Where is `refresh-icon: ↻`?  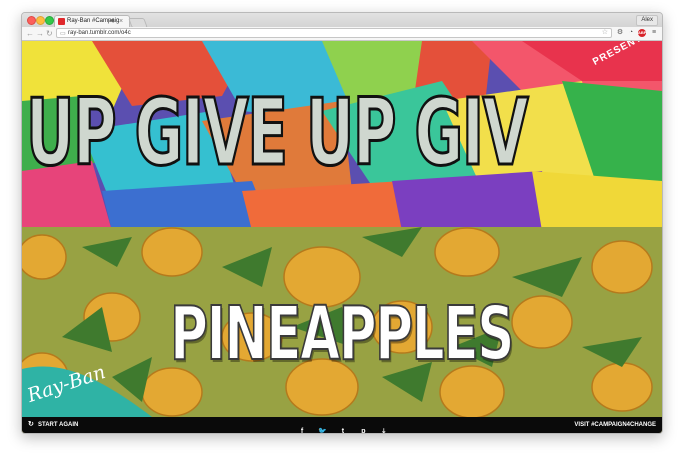
refresh-icon: ↻ is located at coordinates (31, 424).